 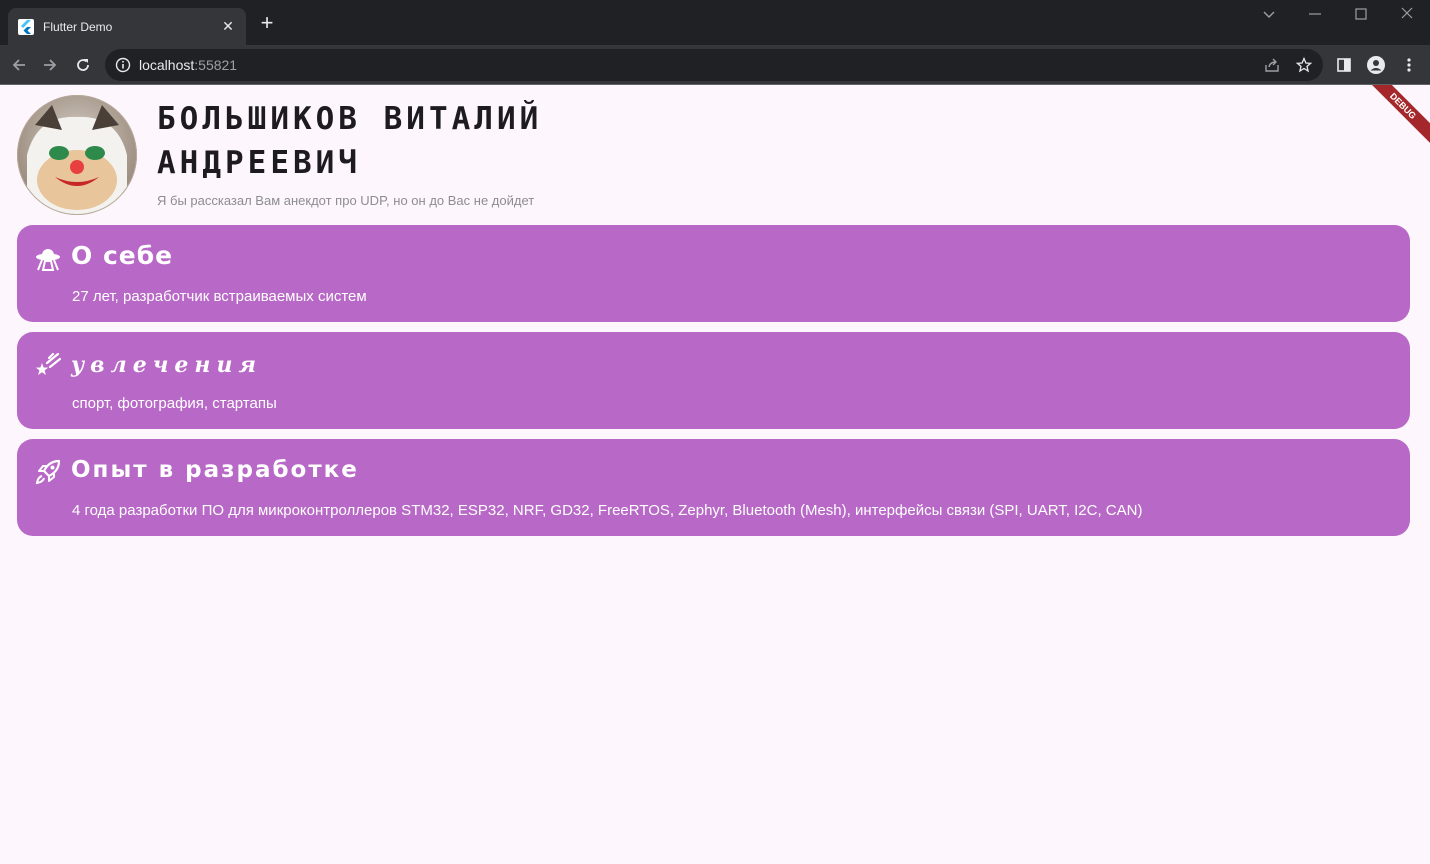 What do you see at coordinates (167, 65) in the screenshot?
I see `url-host: localhost` at bounding box center [167, 65].